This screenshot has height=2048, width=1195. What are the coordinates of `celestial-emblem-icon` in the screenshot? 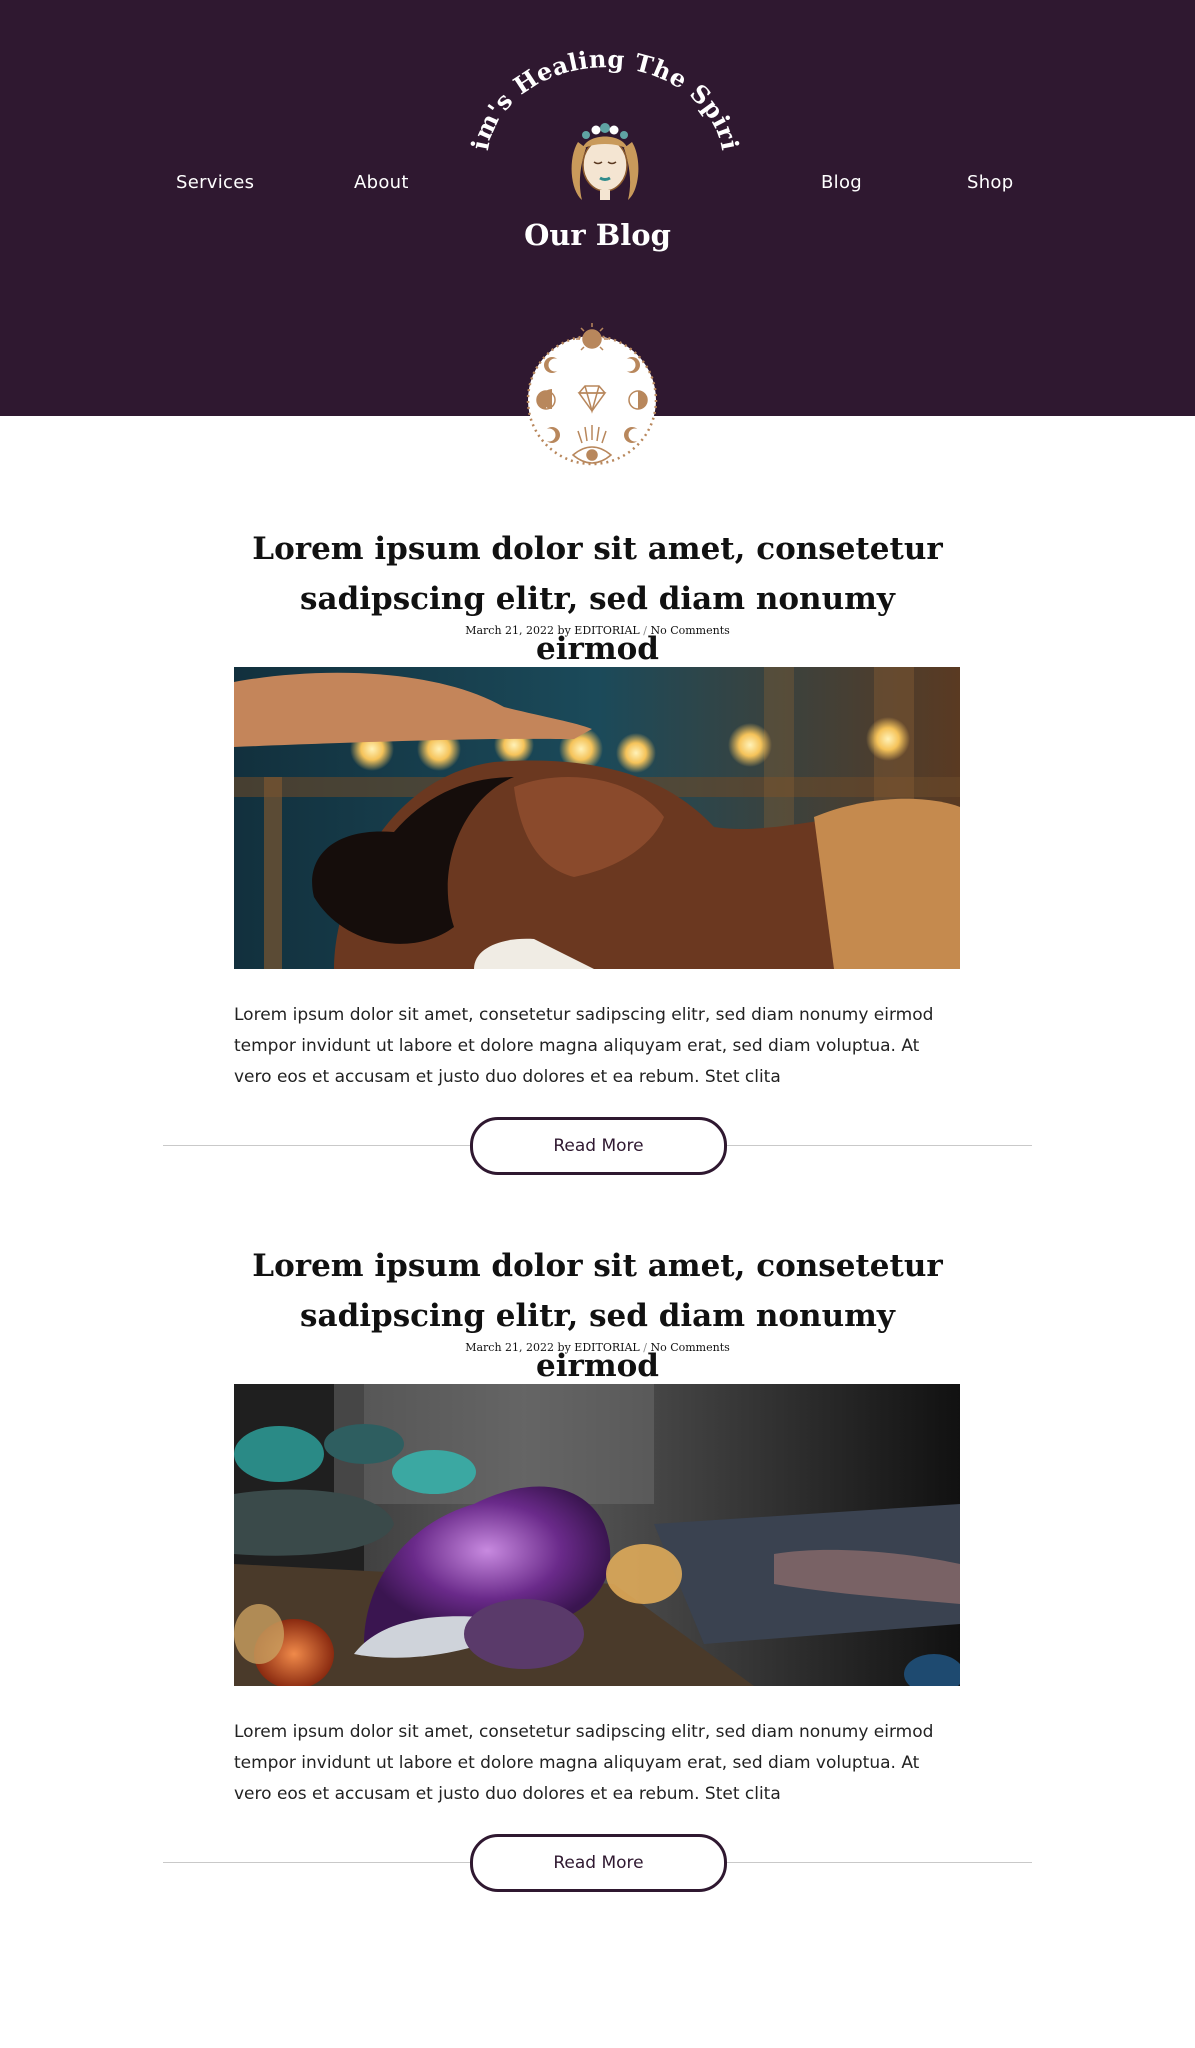 It's located at (592, 395).